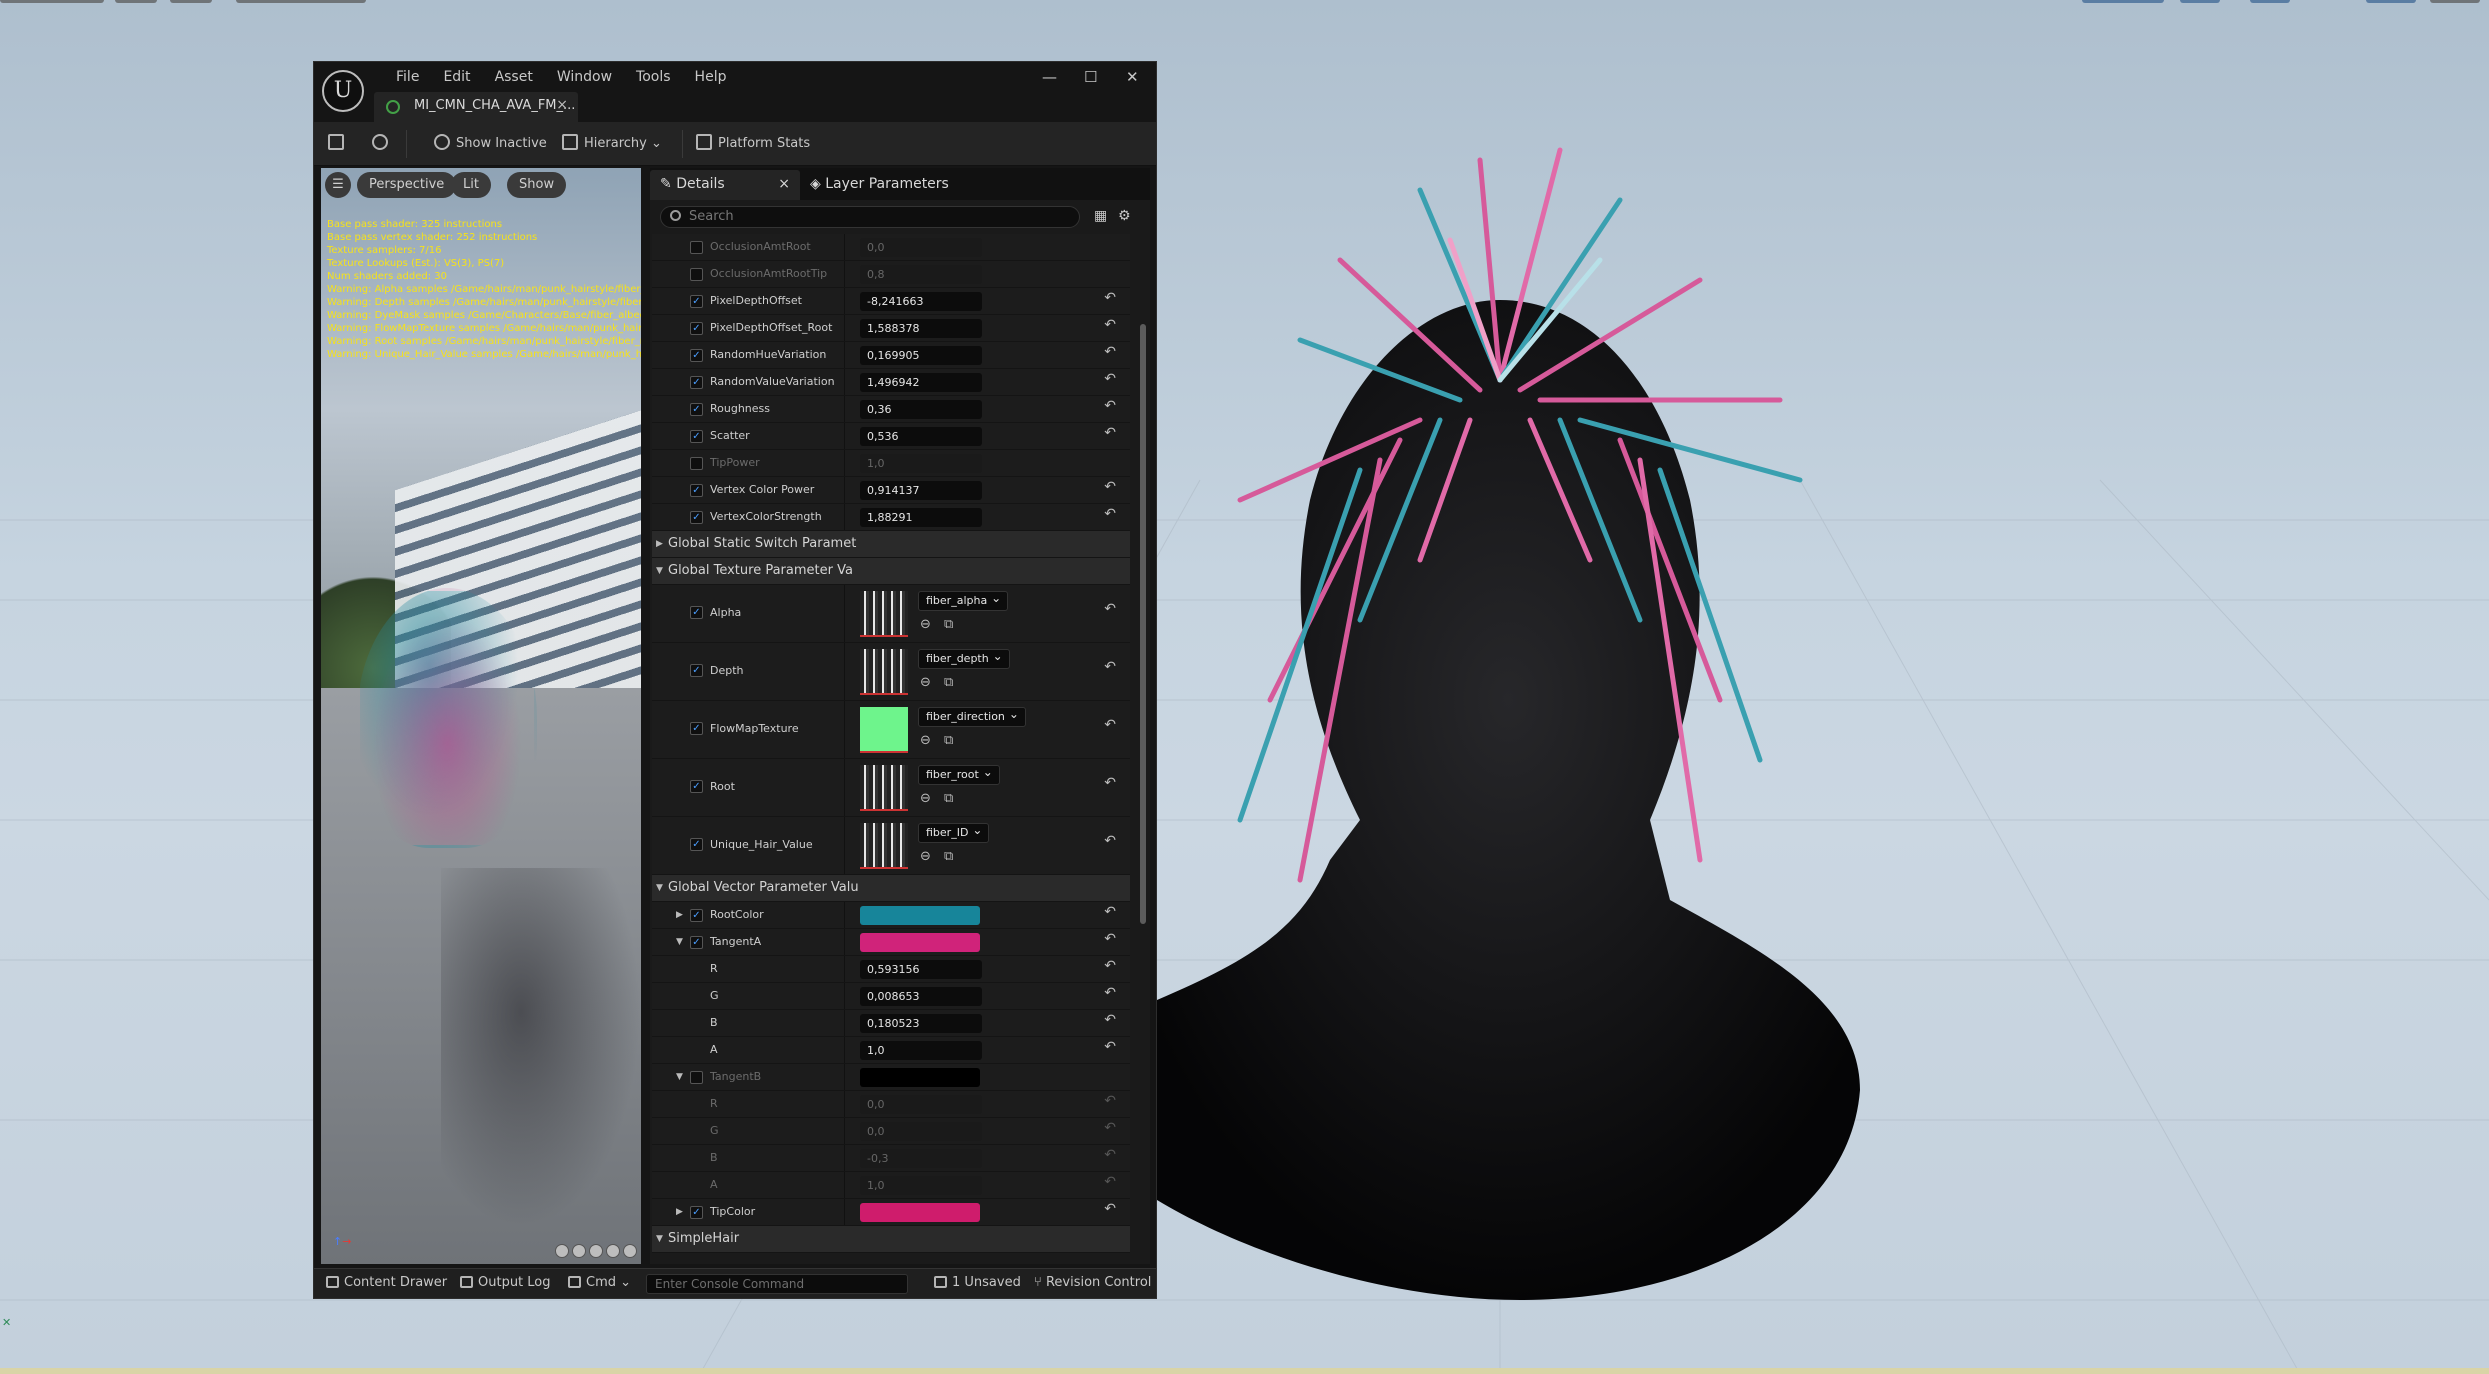  Describe the element at coordinates (921, 355) in the screenshot. I see `parameter-value-field: 0,169905` at that location.